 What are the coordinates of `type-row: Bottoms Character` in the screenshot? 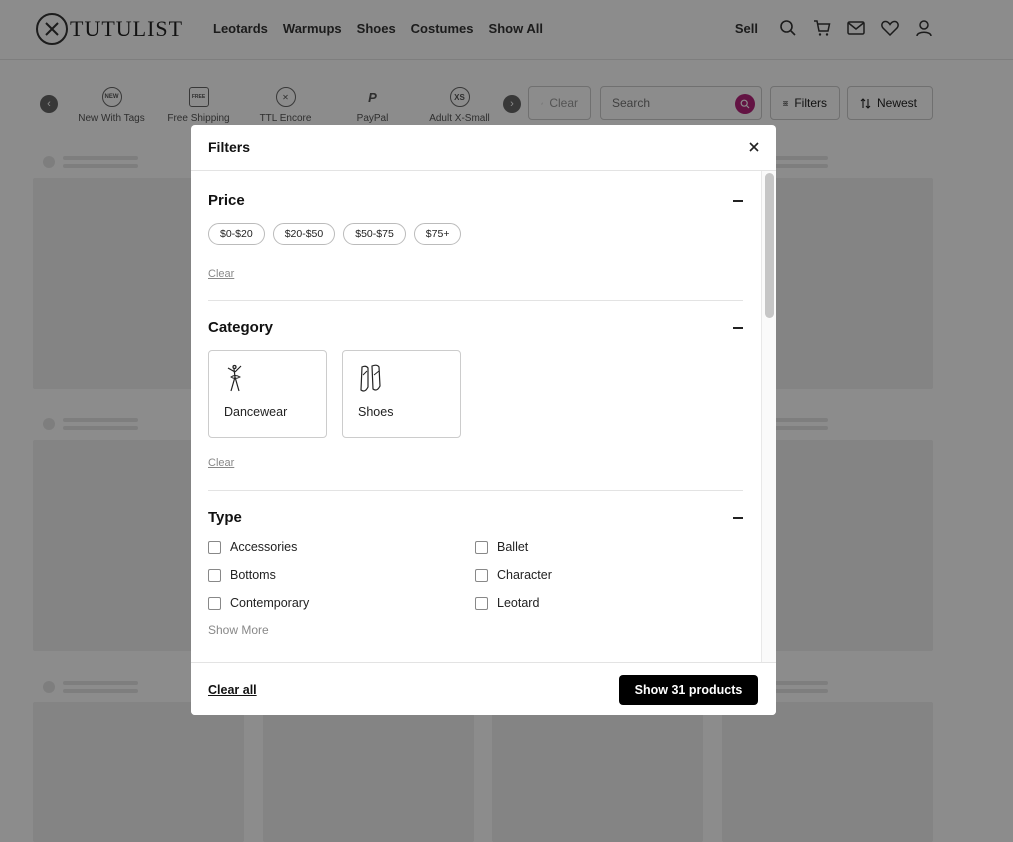 It's located at (475, 581).